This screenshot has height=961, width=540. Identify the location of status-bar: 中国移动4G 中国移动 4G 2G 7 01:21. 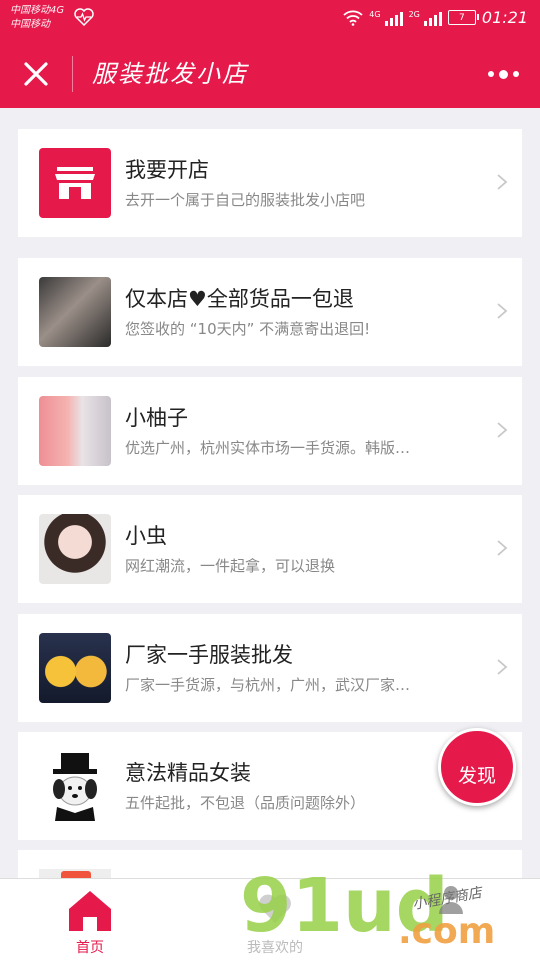
(270, 20).